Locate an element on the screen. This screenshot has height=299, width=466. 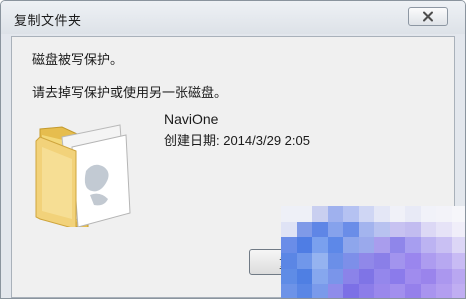
error-message: 磁盘被写保护。 is located at coordinates (78, 60).